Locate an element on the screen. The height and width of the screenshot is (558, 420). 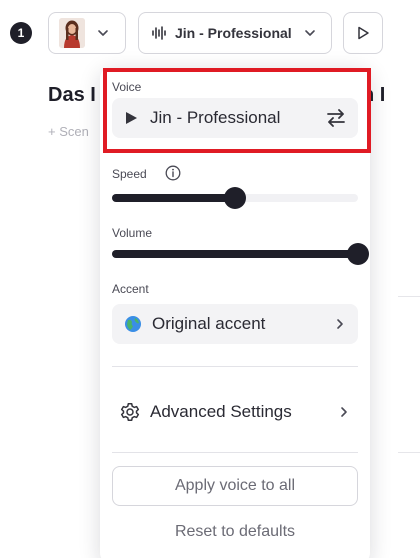
volume-slider-thumb is located at coordinates (358, 254).